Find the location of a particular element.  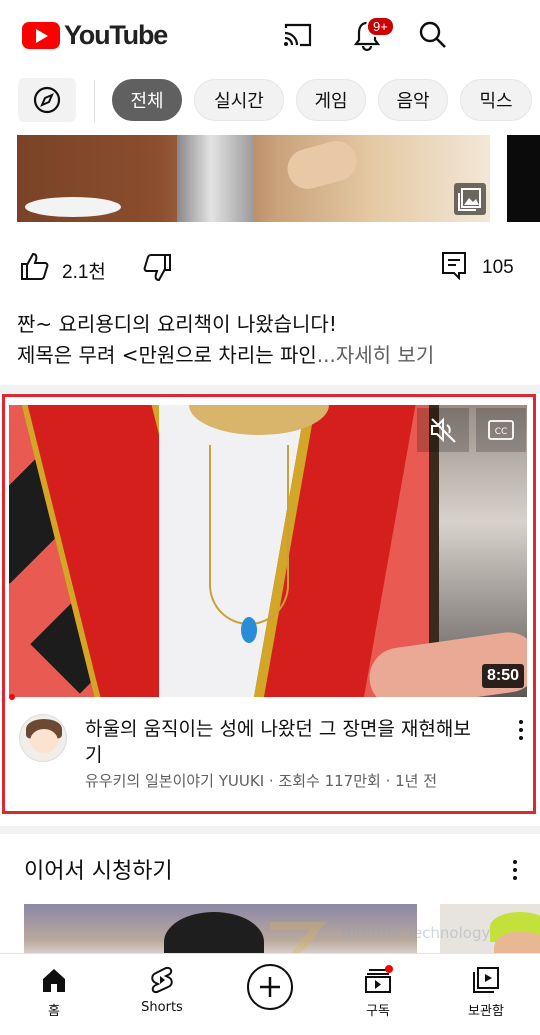

description-text: 제목은 무려 <만원으로 차리는 파인 is located at coordinates (167, 355).